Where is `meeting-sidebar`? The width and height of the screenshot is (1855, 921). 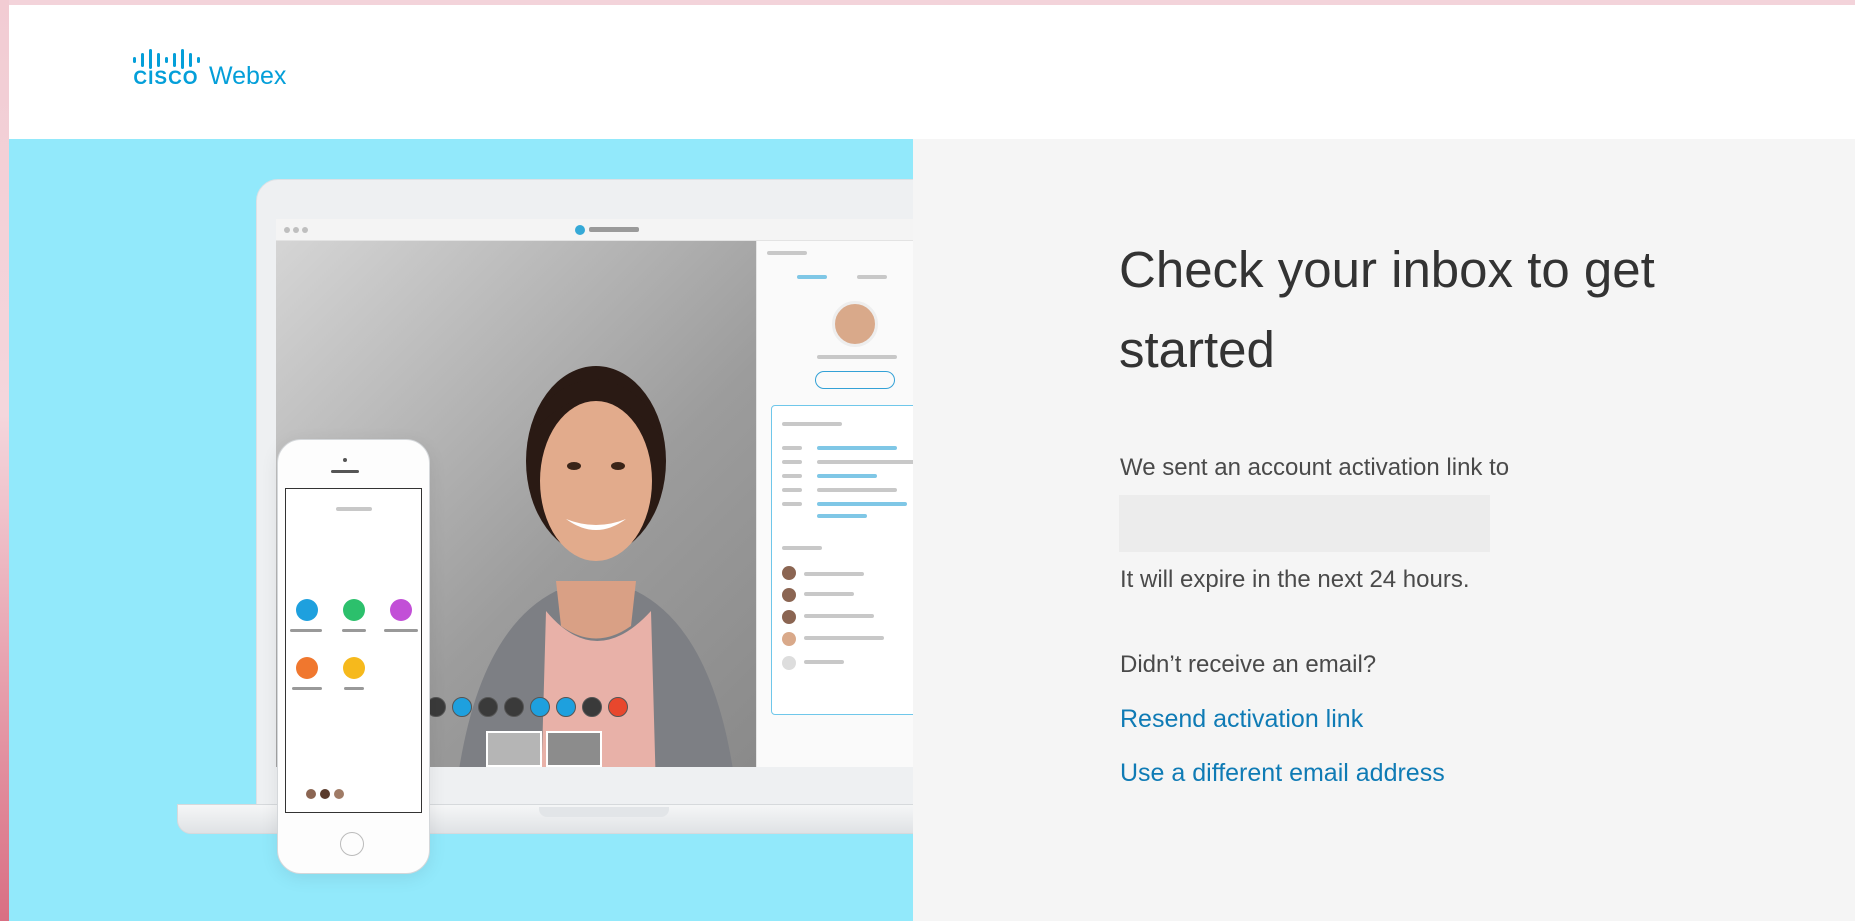 meeting-sidebar is located at coordinates (834, 504).